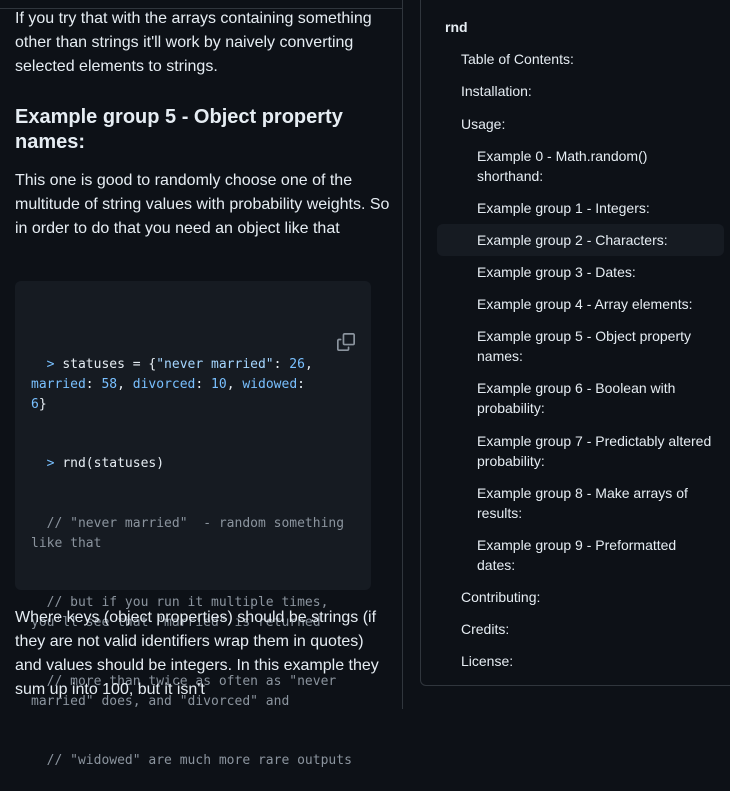 The image size is (730, 791). I want to click on toc-item-example-4: Example group 4 - Array elements:, so click(597, 304).